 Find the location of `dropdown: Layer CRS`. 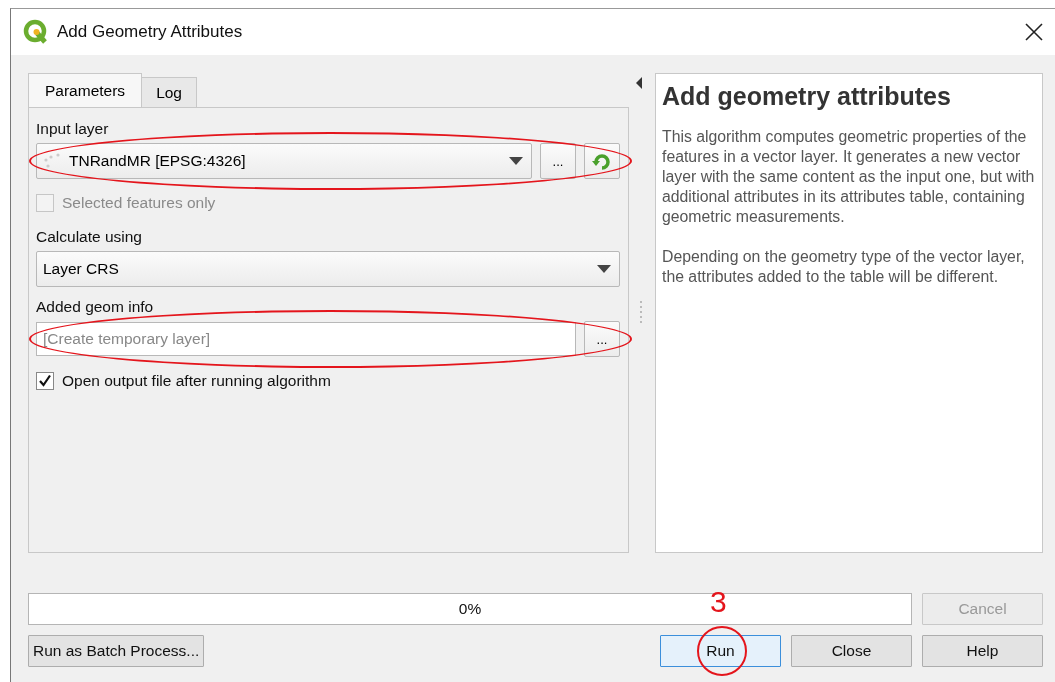

dropdown: Layer CRS is located at coordinates (328, 269).